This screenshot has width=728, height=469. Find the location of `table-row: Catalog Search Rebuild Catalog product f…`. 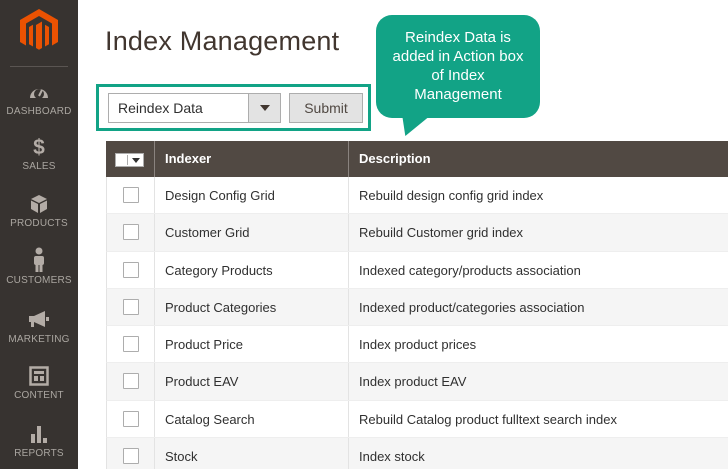

table-row: Catalog Search Rebuild Catalog product f… is located at coordinates (417, 419).